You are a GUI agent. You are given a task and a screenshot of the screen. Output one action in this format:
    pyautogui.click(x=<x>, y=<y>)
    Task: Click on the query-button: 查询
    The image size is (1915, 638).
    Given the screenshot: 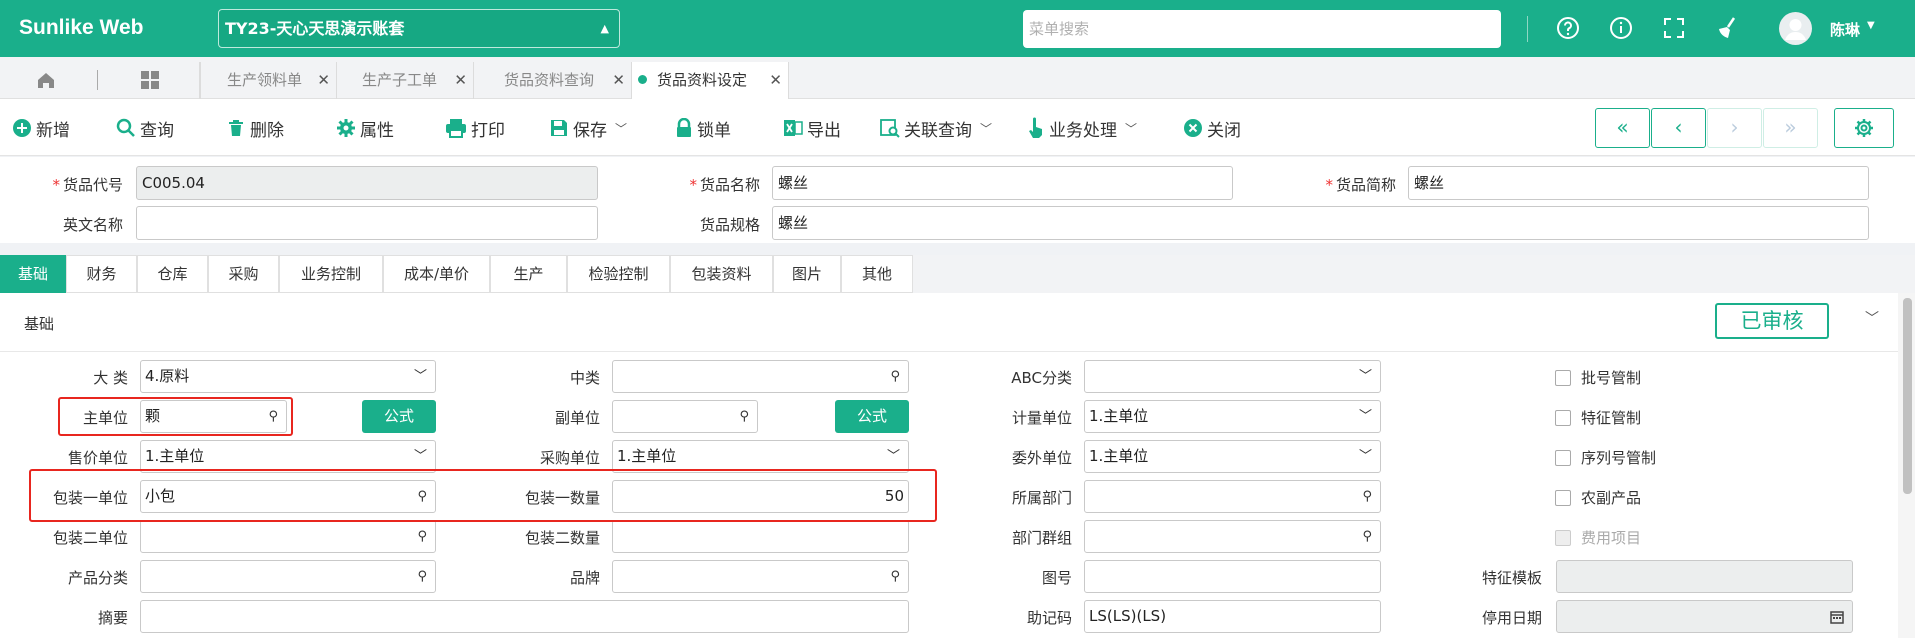 What is the action you would take?
    pyautogui.click(x=145, y=128)
    